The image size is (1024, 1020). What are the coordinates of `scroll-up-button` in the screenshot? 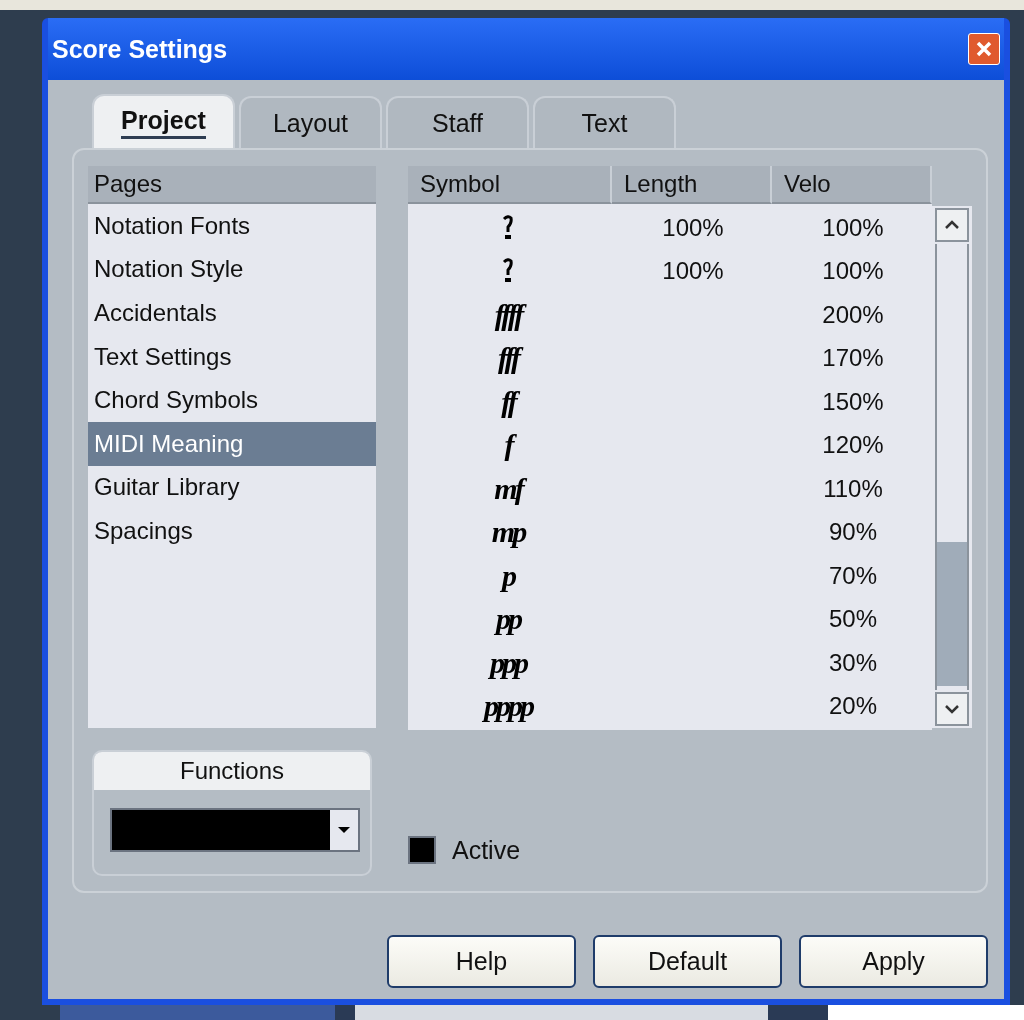 It's located at (952, 225).